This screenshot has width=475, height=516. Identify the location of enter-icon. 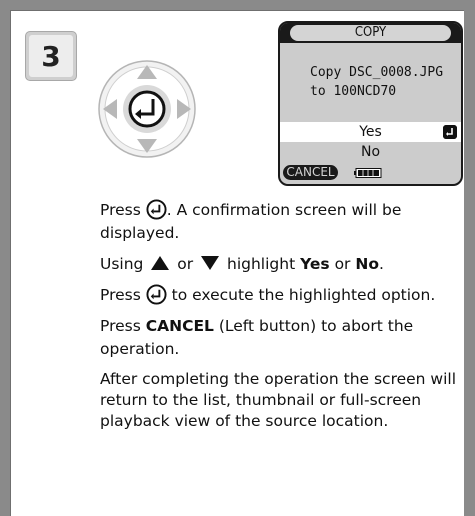
(450, 132).